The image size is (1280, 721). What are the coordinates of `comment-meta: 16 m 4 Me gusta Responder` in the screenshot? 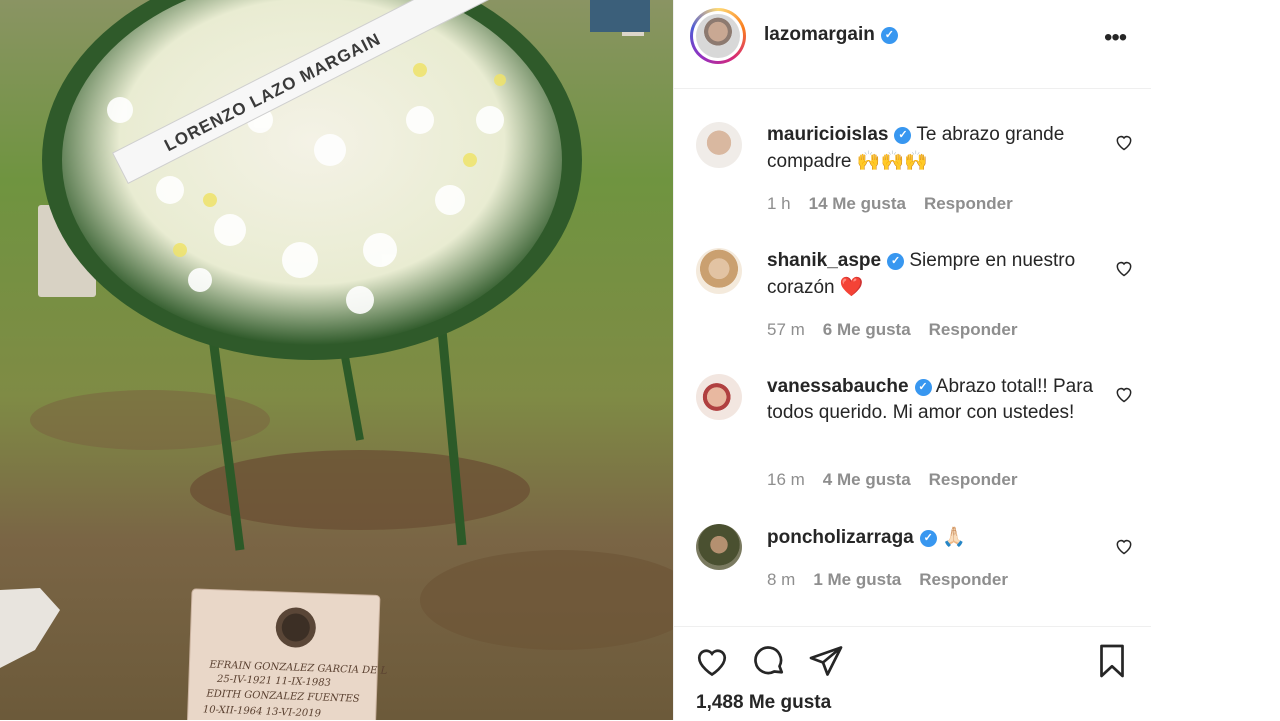 It's located at (901, 480).